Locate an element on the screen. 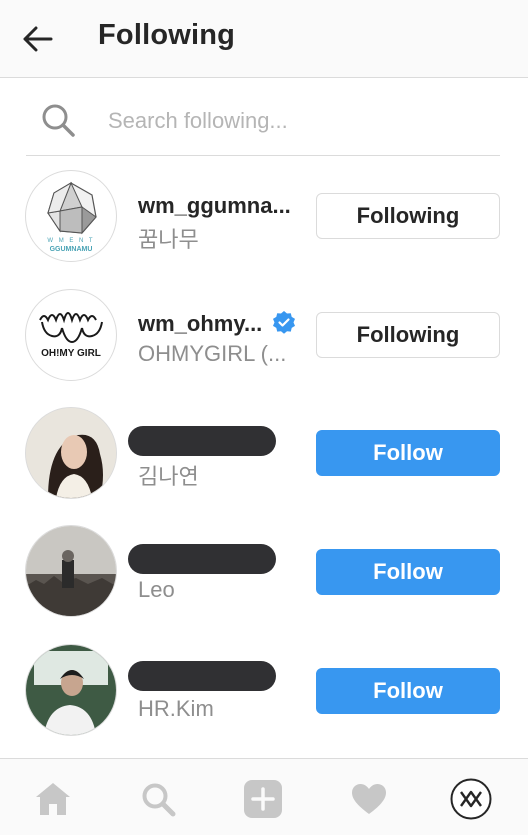  logo-subtext: W M E N T is located at coordinates (71, 241).